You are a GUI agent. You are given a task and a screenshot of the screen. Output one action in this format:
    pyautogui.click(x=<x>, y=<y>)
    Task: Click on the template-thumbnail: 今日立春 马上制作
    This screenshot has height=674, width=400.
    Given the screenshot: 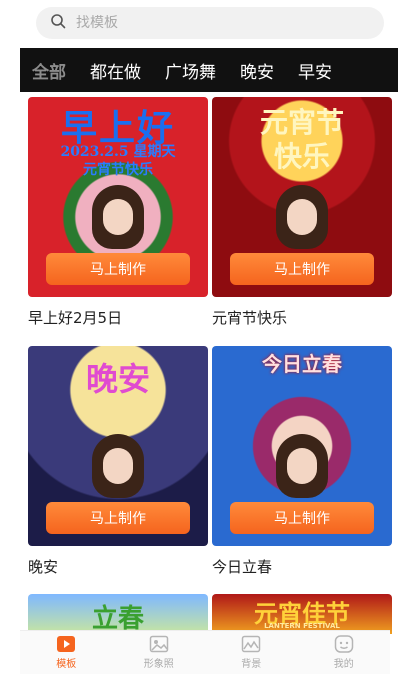 What is the action you would take?
    pyautogui.click(x=302, y=446)
    